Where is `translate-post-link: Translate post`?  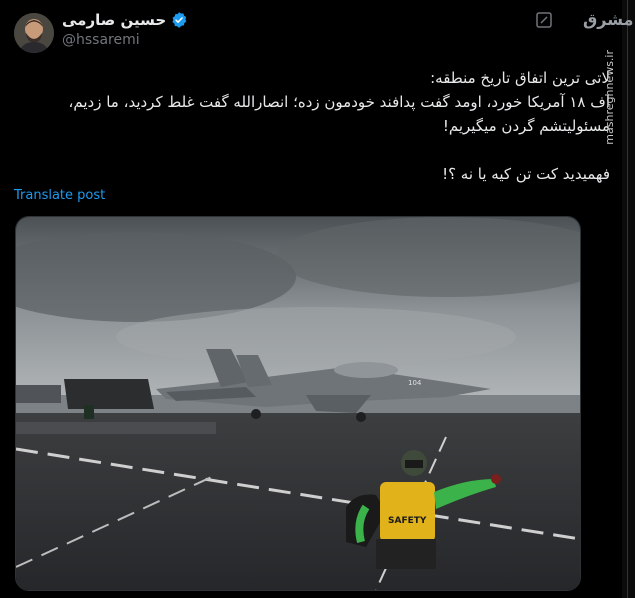 translate-post-link: Translate post is located at coordinates (59, 195).